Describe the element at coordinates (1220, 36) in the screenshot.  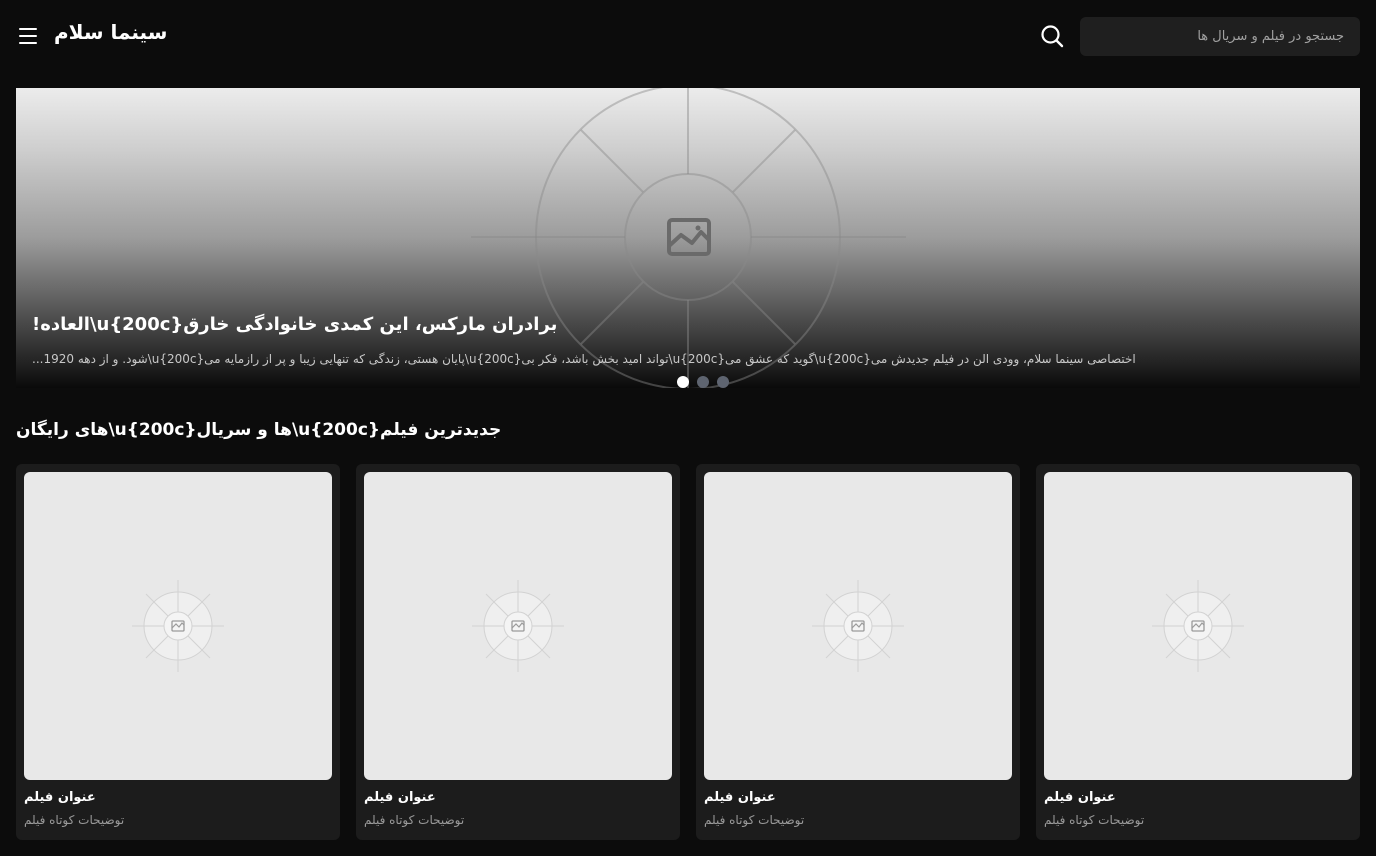
I see `search-input` at that location.